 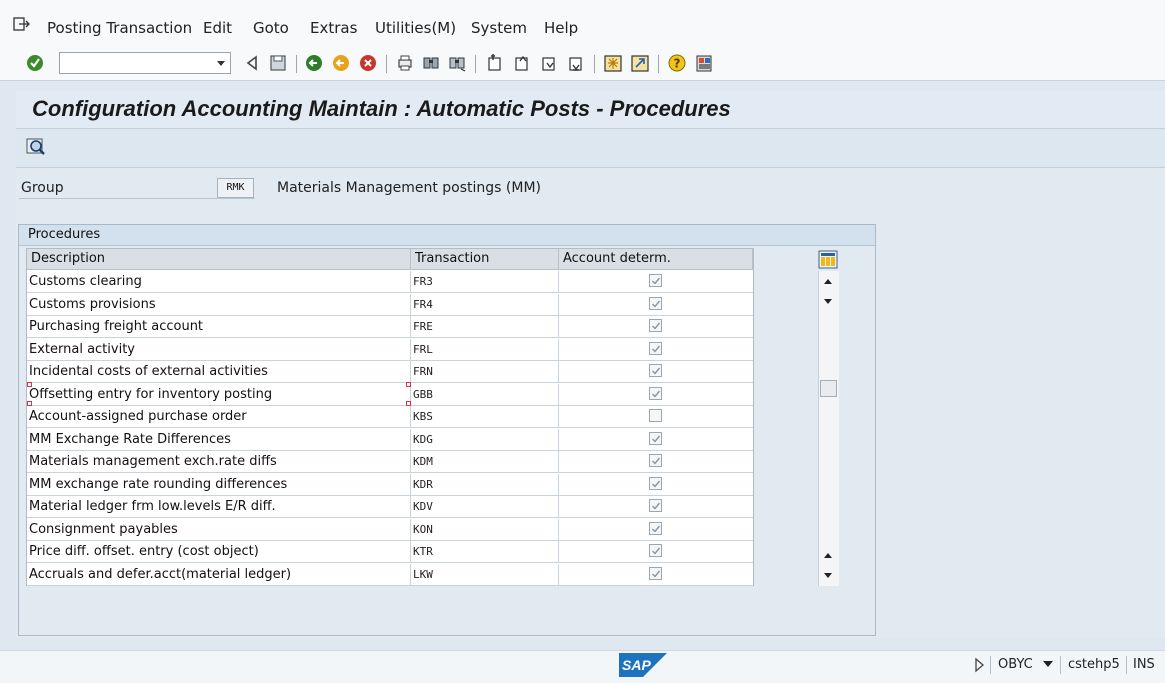 I want to click on scroll-up-icon, so click(x=828, y=282).